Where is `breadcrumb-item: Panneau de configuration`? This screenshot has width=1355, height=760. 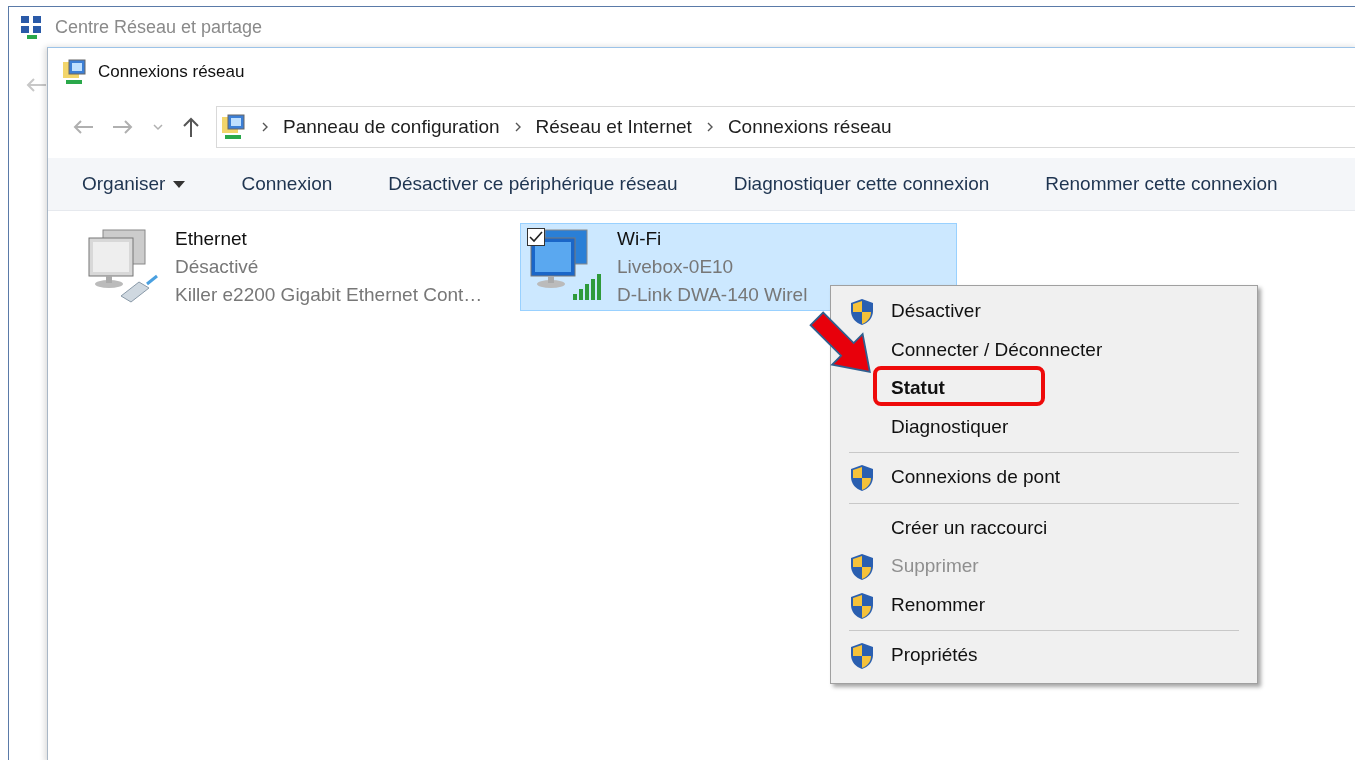 breadcrumb-item: Panneau de configuration is located at coordinates (391, 127).